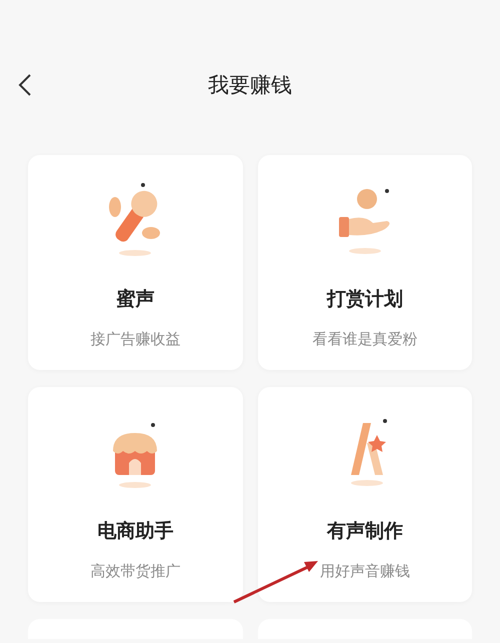 Image resolution: width=500 pixels, height=643 pixels. What do you see at coordinates (135, 299) in the screenshot?
I see `card-title: 蜜声` at bounding box center [135, 299].